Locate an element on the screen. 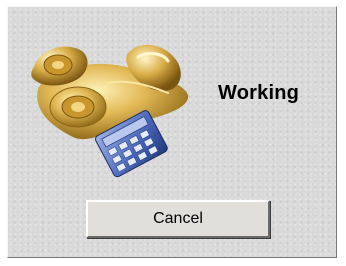 This screenshot has height=266, width=346. cancel-button: Cancel is located at coordinates (178, 219).